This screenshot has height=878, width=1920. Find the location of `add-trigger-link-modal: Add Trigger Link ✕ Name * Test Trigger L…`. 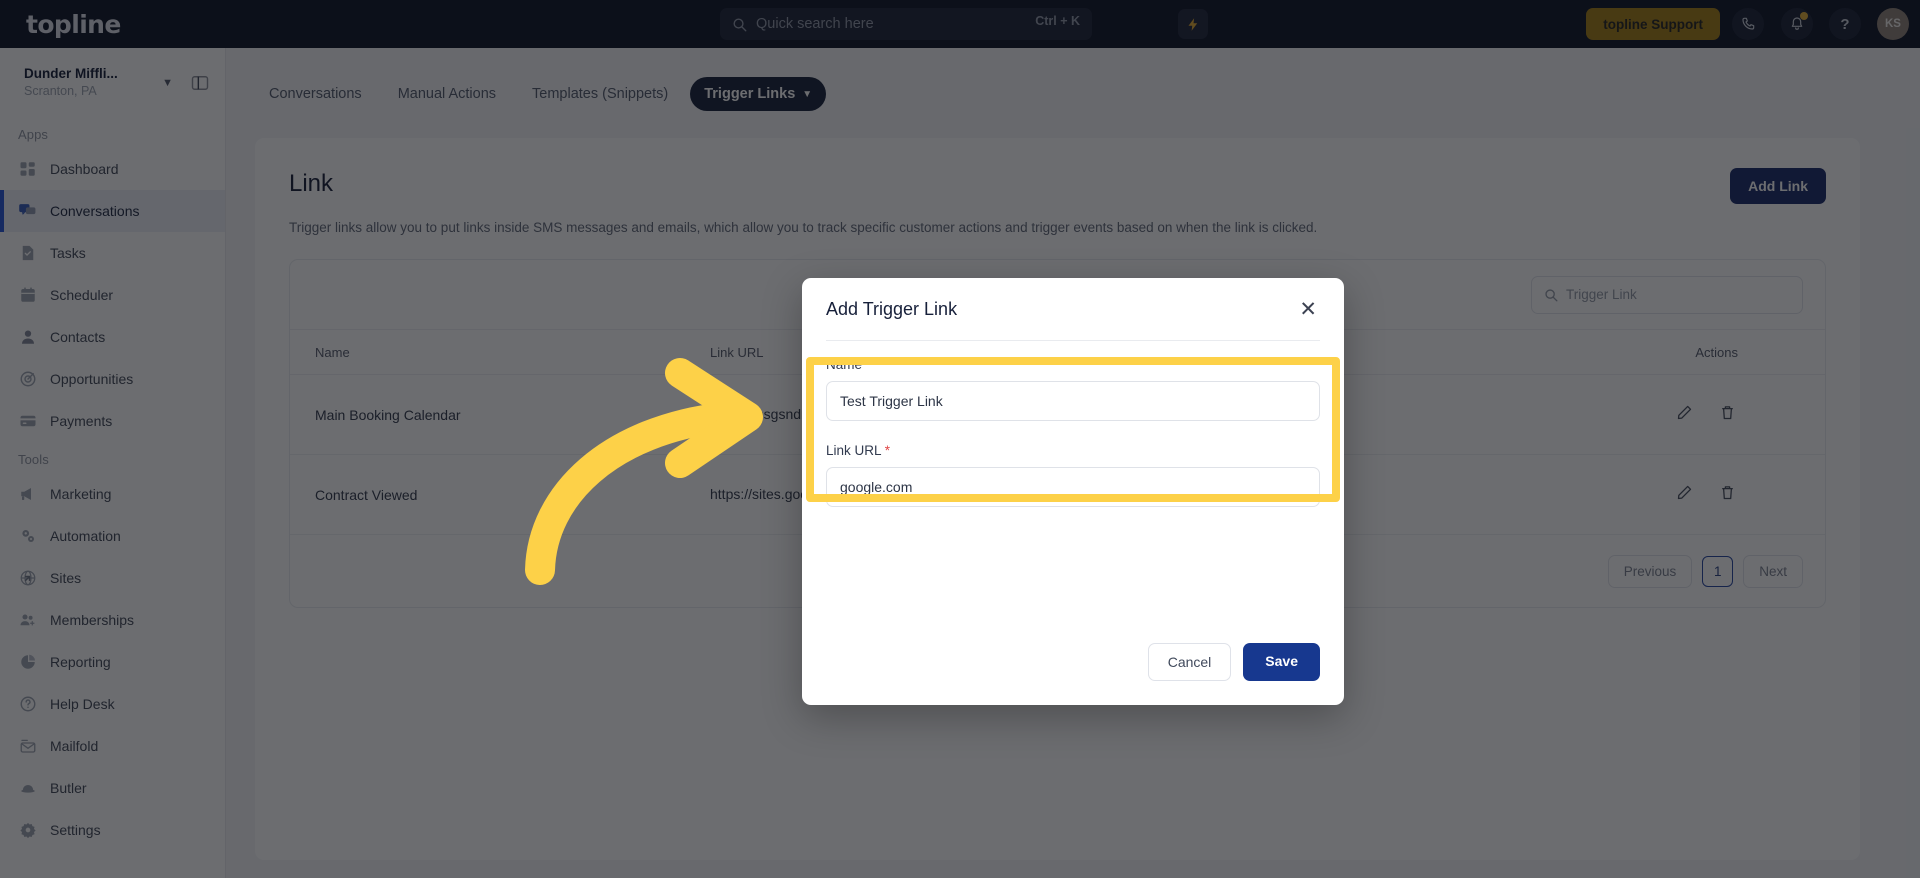

add-trigger-link-modal: Add Trigger Link ✕ Name * Test Trigger L… is located at coordinates (1073, 491).